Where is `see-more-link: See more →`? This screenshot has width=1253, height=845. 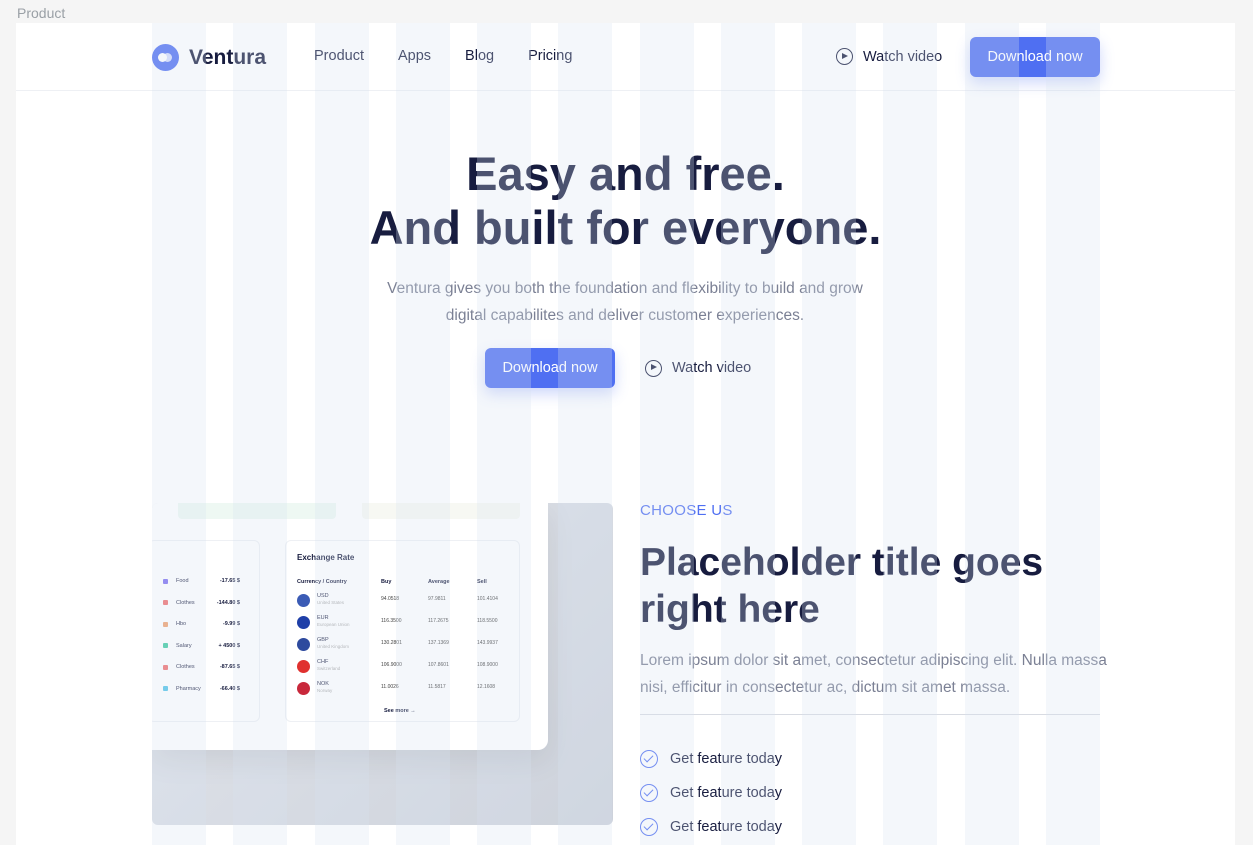
see-more-link: See more → is located at coordinates (400, 711).